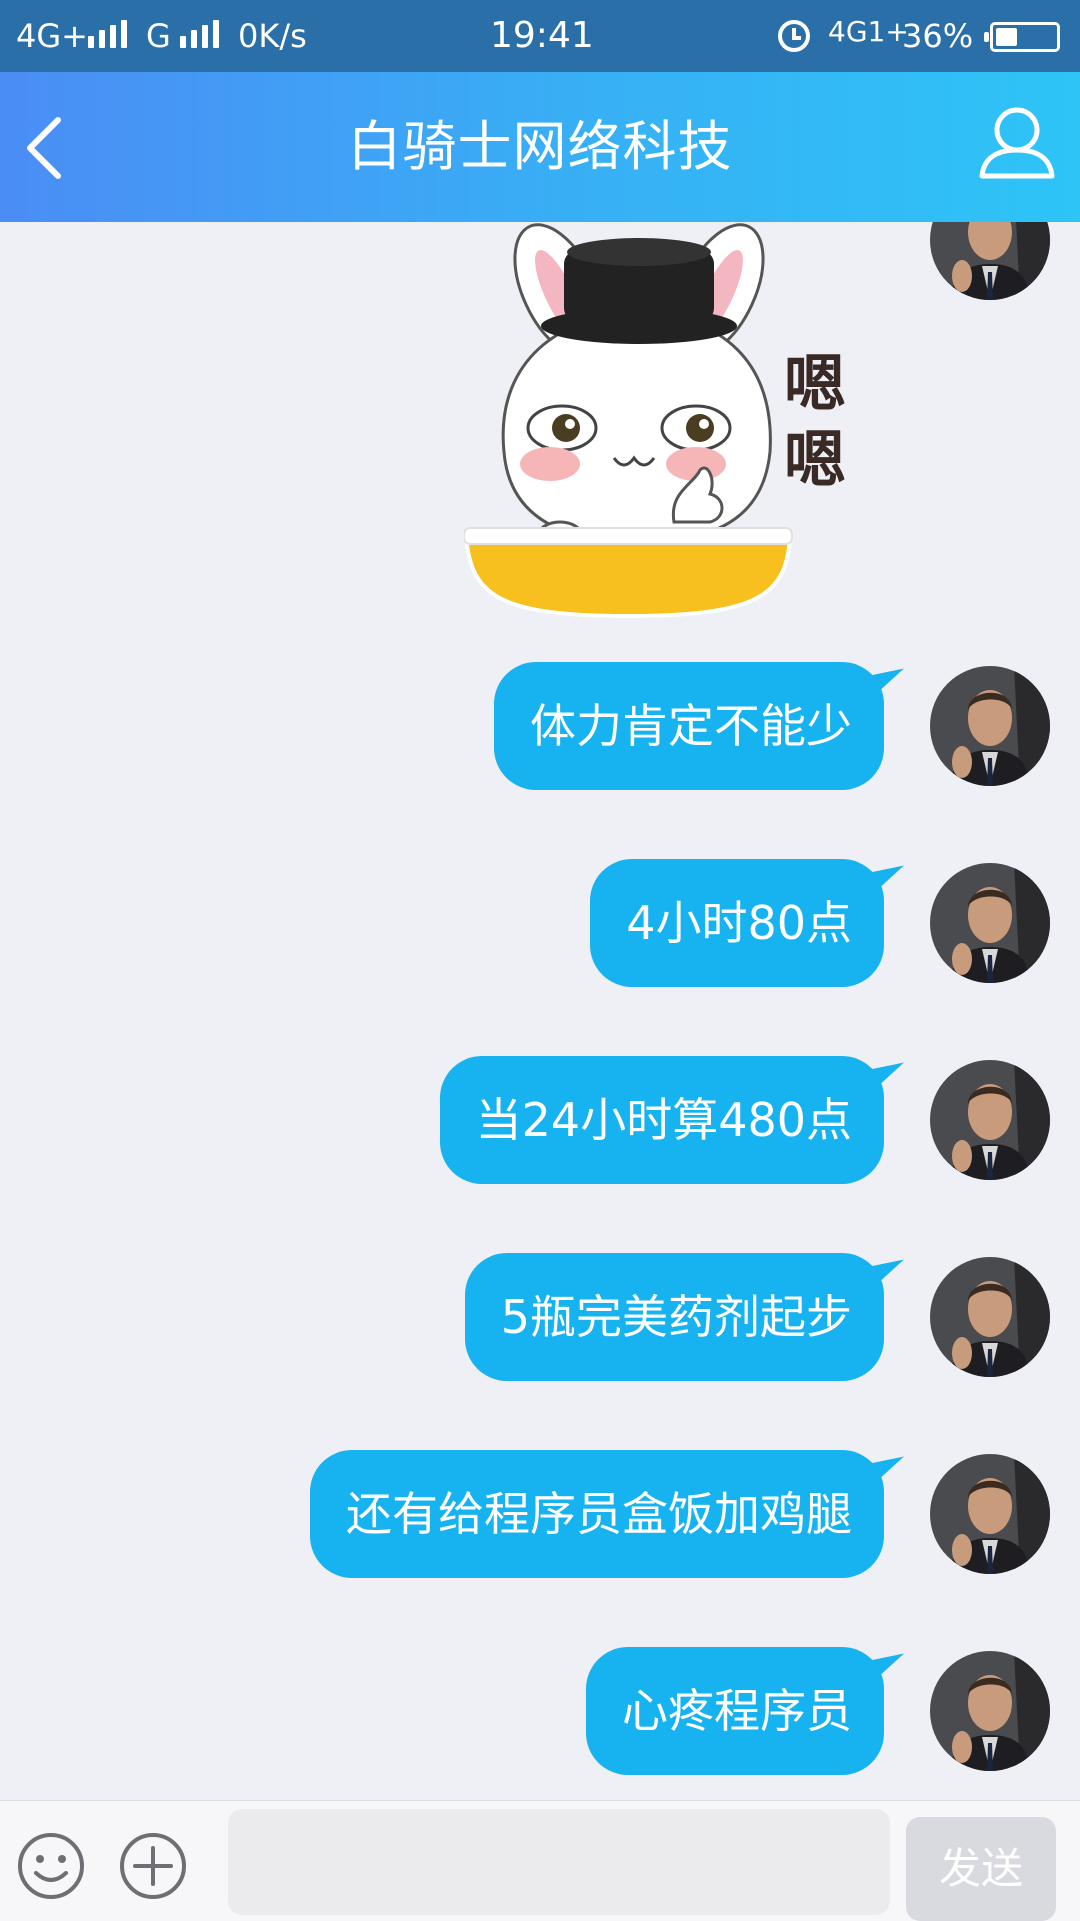 This screenshot has height=1921, width=1080. I want to click on more-button, so click(153, 1866).